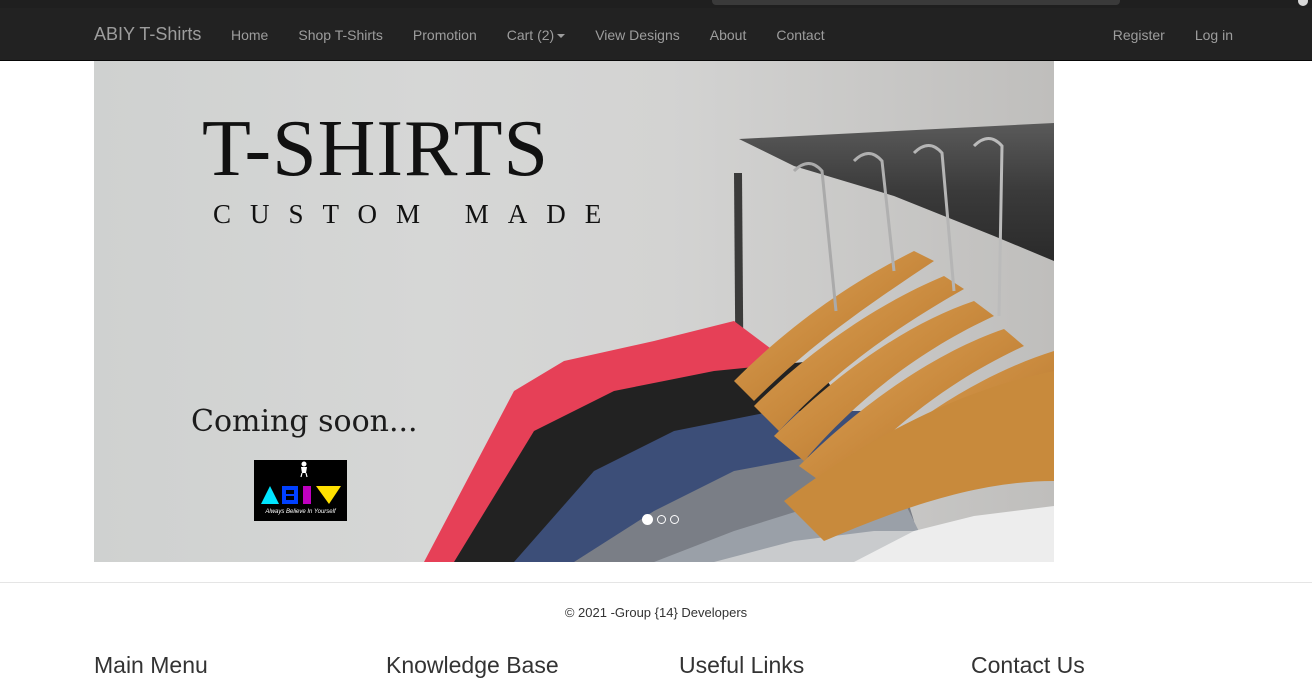 The height and width of the screenshot is (679, 1312). Describe the element at coordinates (417, 214) in the screenshot. I see `slide-subtitle: CUSTOM MADE` at that location.